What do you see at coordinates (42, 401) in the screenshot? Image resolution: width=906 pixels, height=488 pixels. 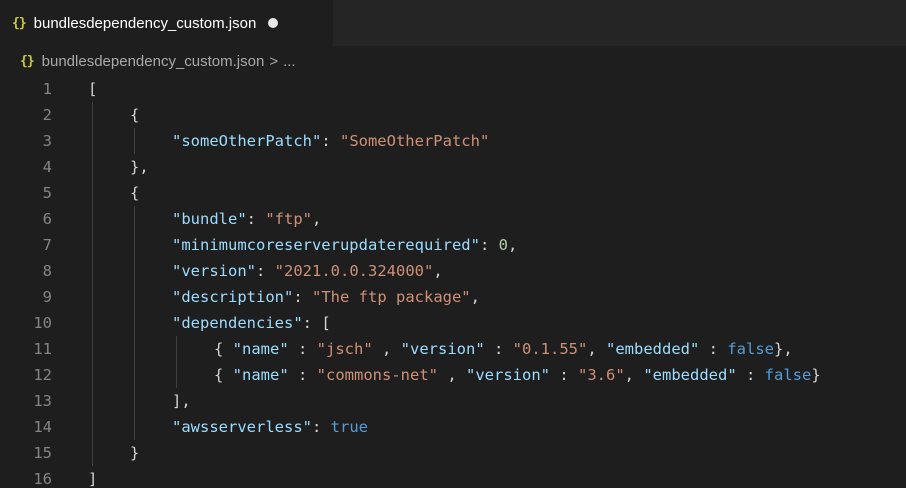 I see `line-number: 13` at bounding box center [42, 401].